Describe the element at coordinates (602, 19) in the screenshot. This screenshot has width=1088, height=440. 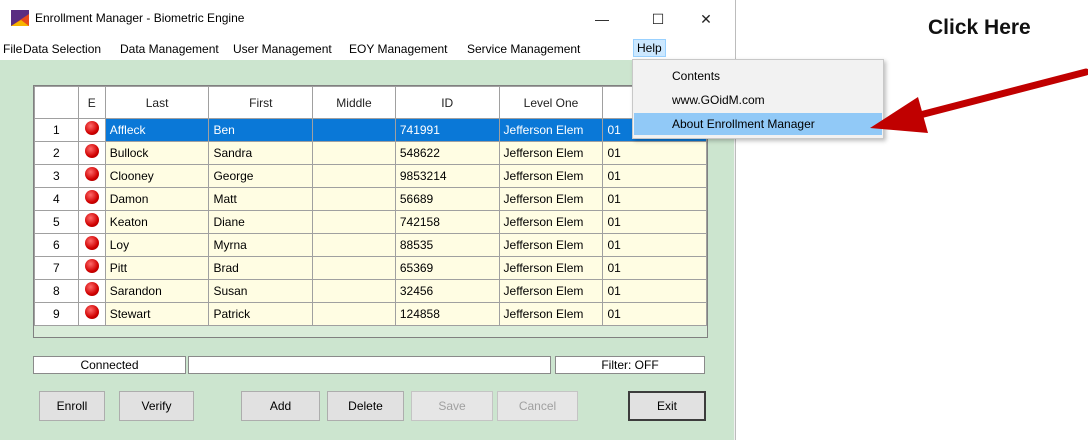
I see `minimize-button: —` at that location.